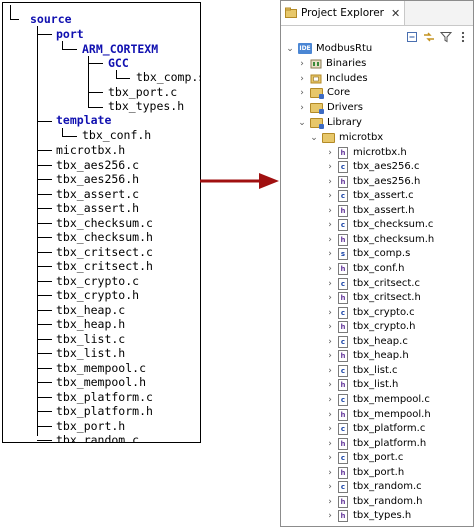 Image resolution: width=474 pixels, height=527 pixels. Describe the element at coordinates (98, 208) in the screenshot. I see `file-item: tbx_assert.h` at that location.